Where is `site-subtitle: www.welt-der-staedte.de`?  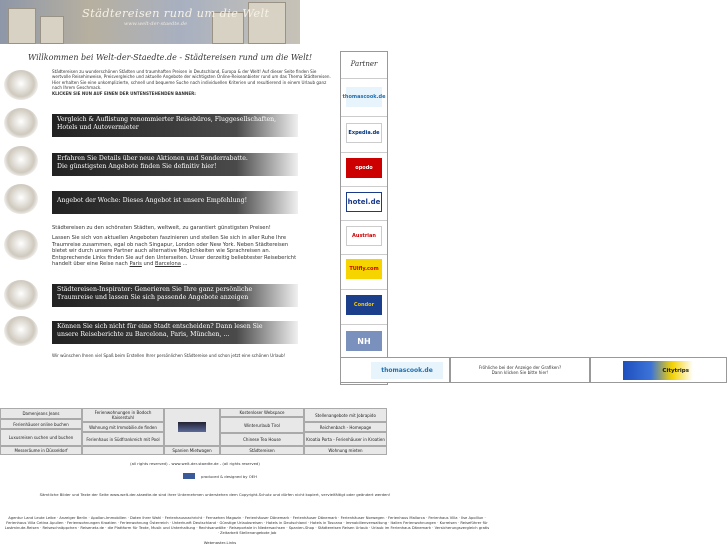
site-subtitle: www.welt-der-staedte.de is located at coordinates (156, 24).